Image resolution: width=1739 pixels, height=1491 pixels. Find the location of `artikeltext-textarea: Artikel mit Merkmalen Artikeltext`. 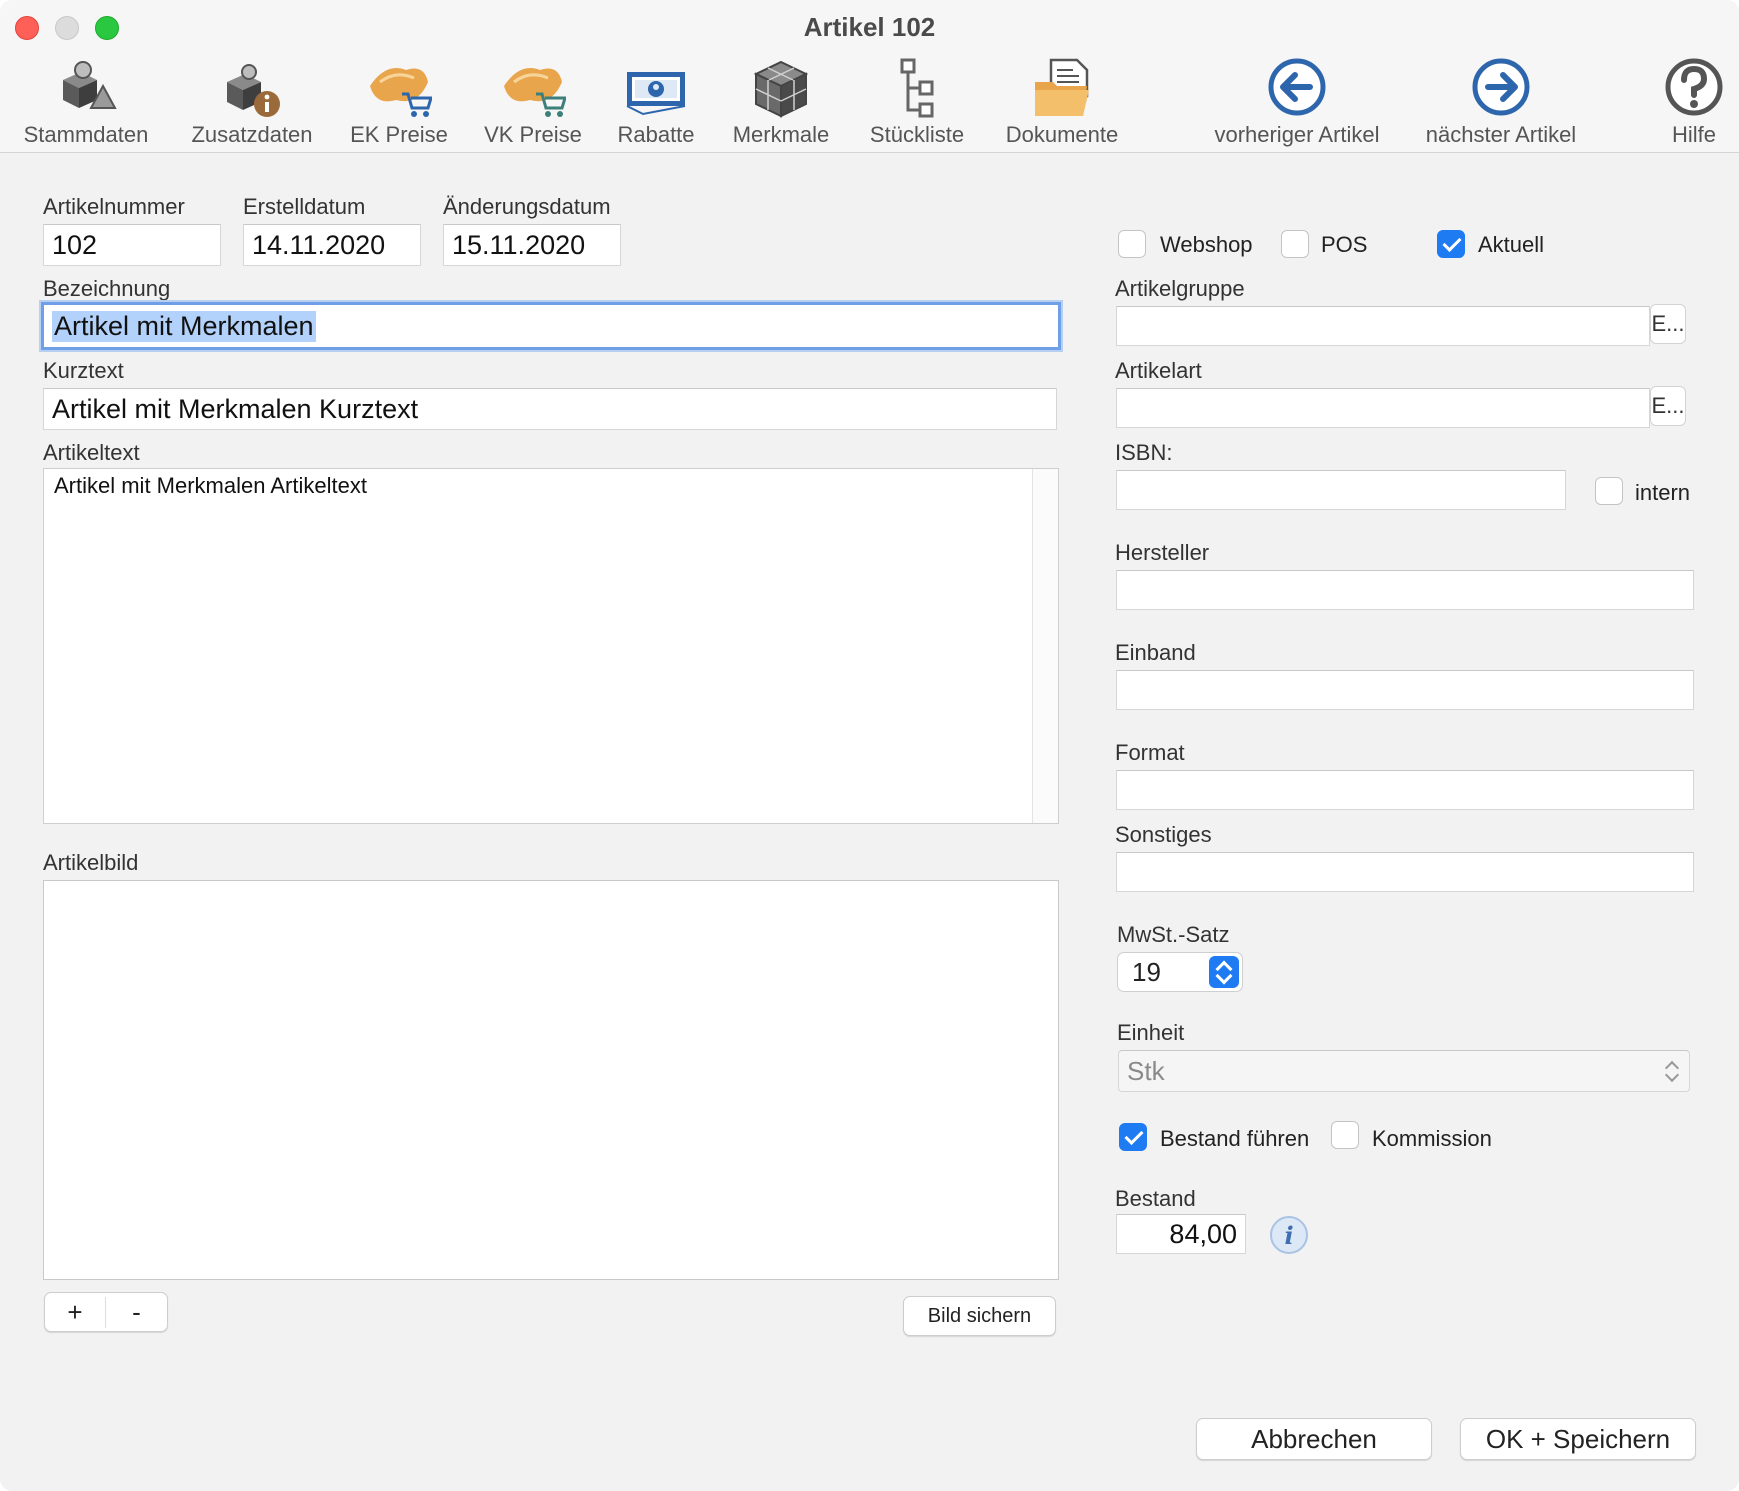

artikeltext-textarea: Artikel mit Merkmalen Artikeltext is located at coordinates (551, 646).